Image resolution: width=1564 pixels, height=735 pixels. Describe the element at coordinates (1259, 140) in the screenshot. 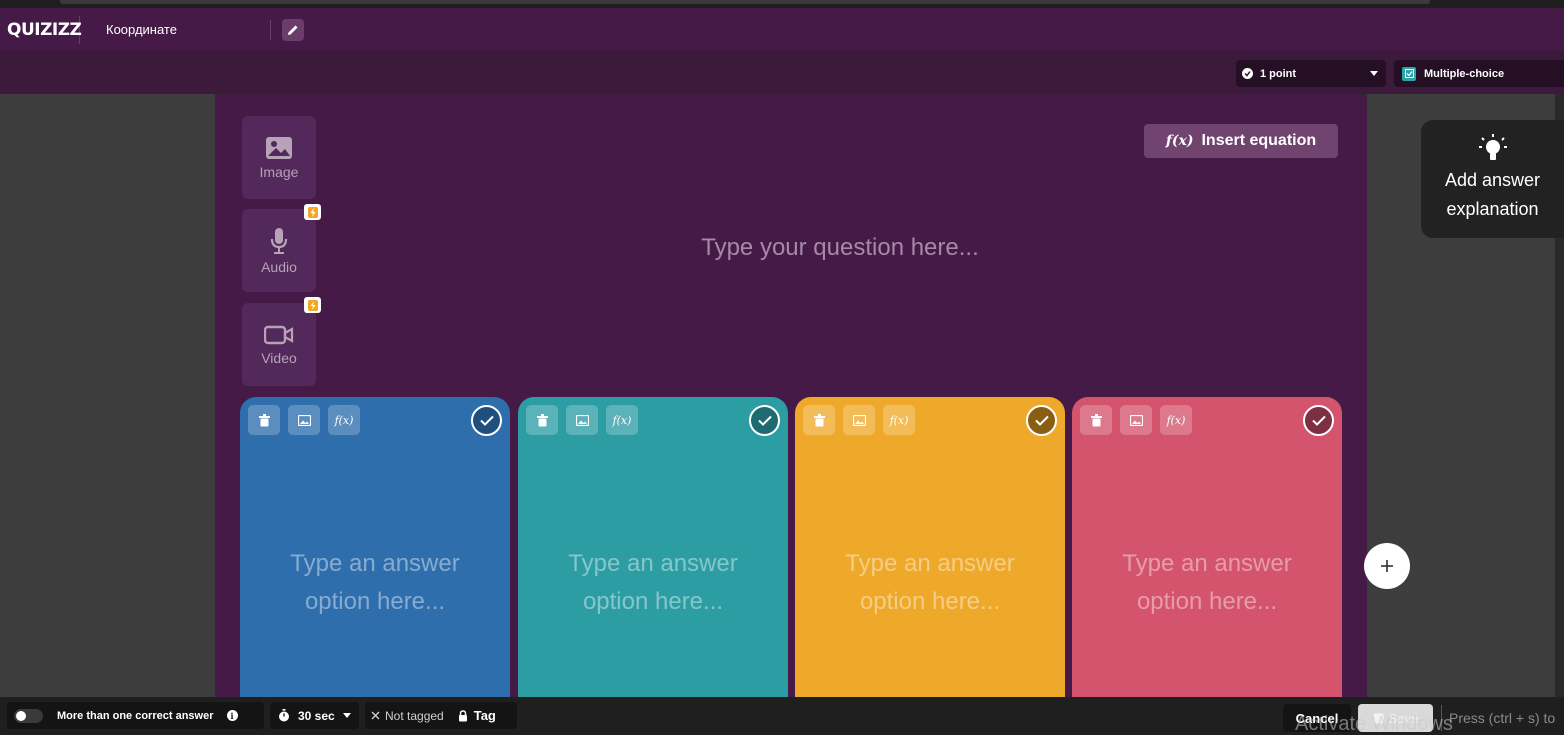

I see `insert-equation-label: Insert equation` at that location.